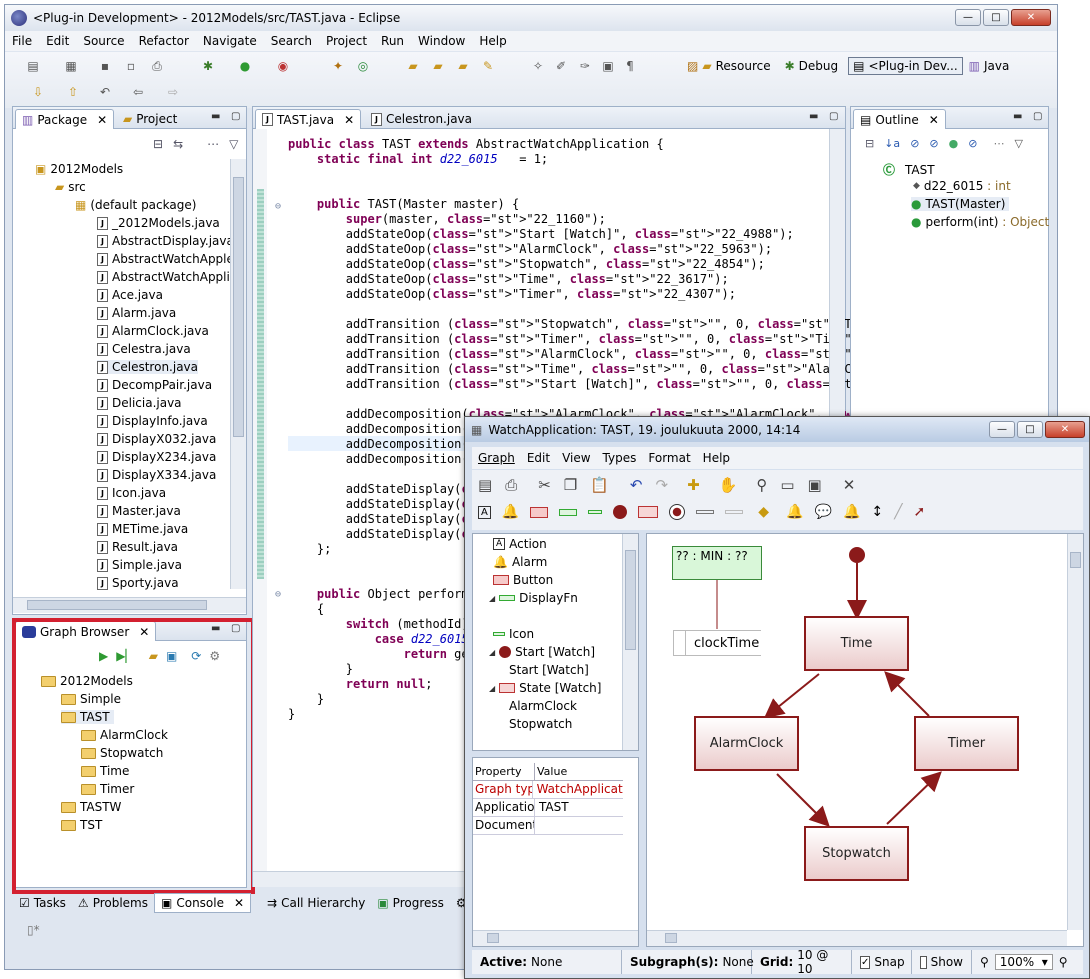 This screenshot has height=979, width=1090. Describe the element at coordinates (363, 66) in the screenshot. I see `new-class-icon: ◎` at that location.